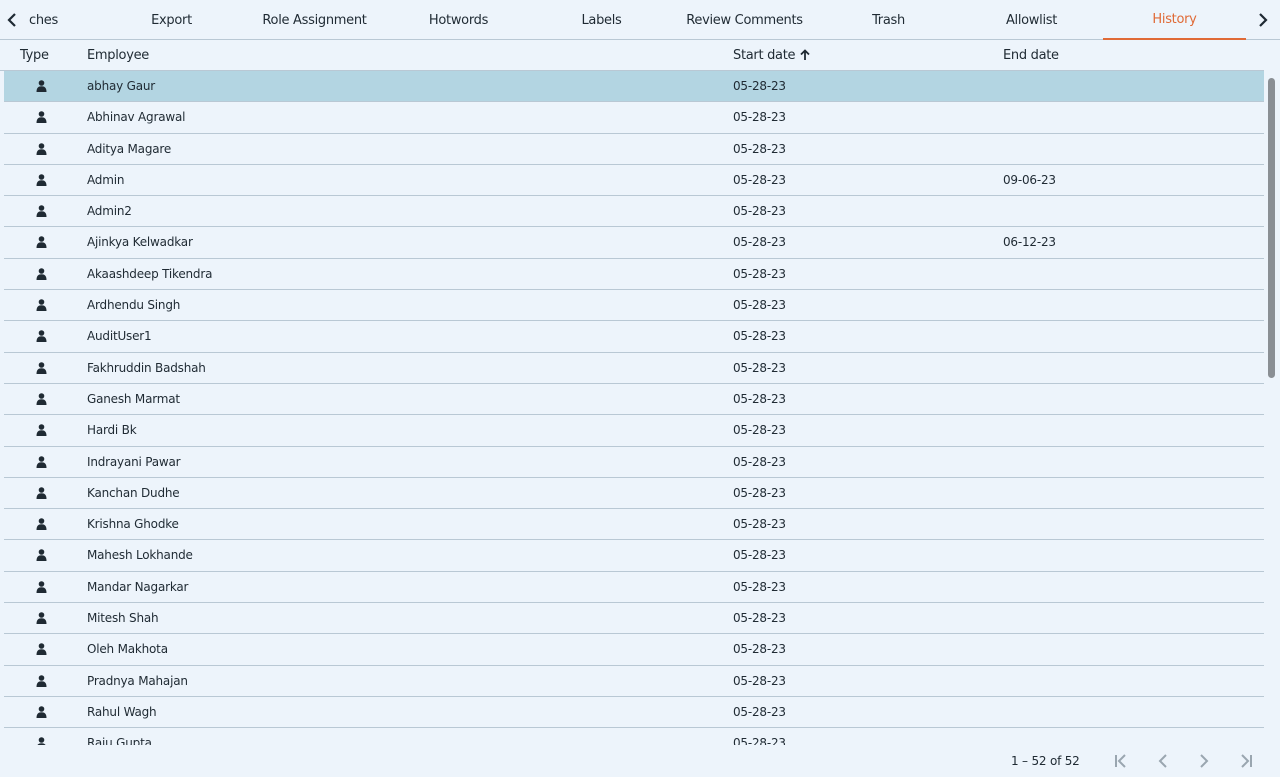  Describe the element at coordinates (1031, 55) in the screenshot. I see `column-header-end-date: End date` at that location.